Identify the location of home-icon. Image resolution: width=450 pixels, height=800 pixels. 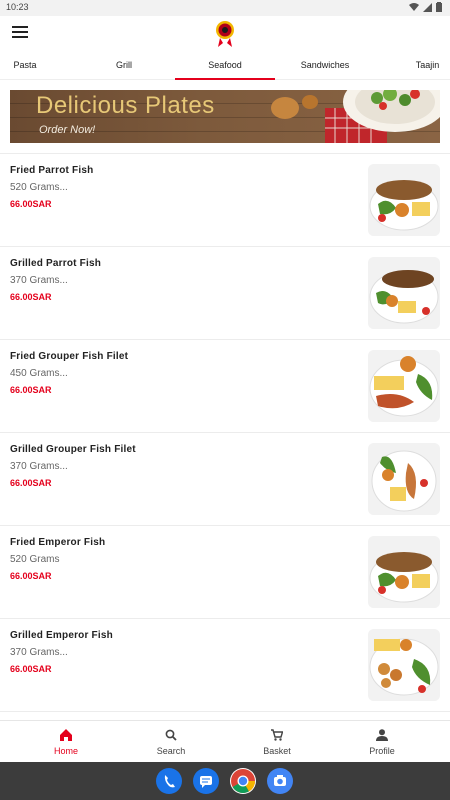
(66, 735).